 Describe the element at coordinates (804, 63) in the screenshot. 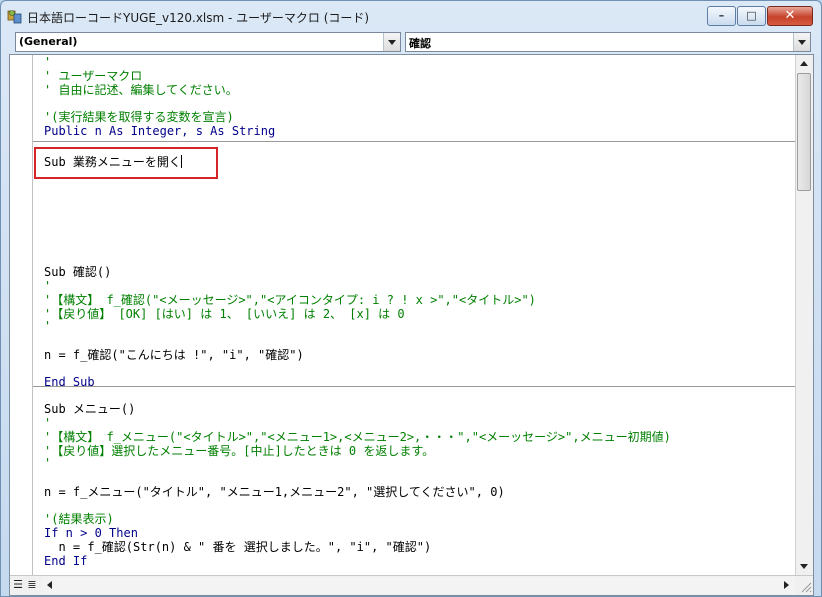

I see `arrow-up-icon` at that location.